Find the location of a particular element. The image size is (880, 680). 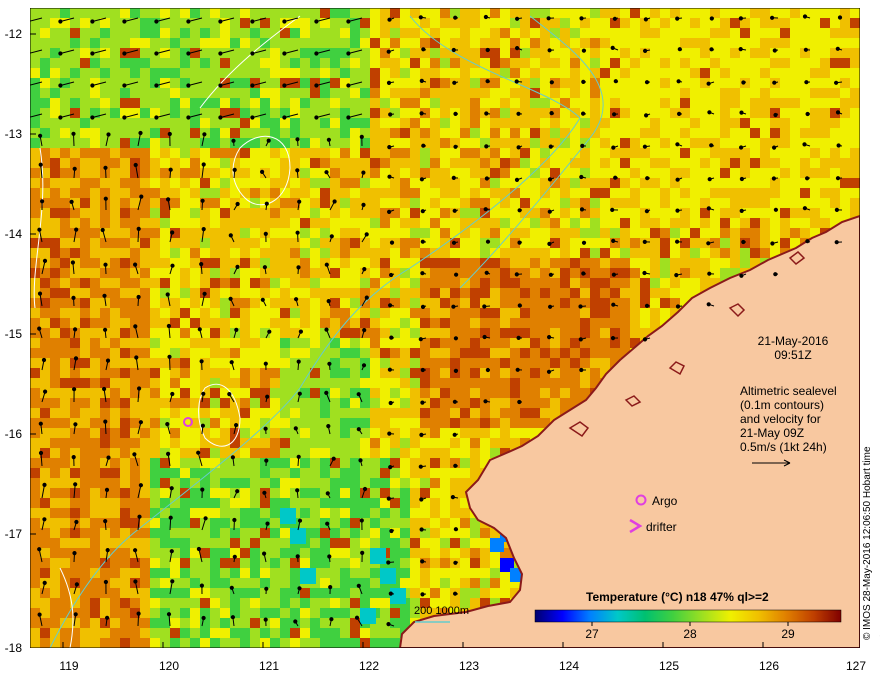

info-line: 21-May 09Z is located at coordinates (772, 433).